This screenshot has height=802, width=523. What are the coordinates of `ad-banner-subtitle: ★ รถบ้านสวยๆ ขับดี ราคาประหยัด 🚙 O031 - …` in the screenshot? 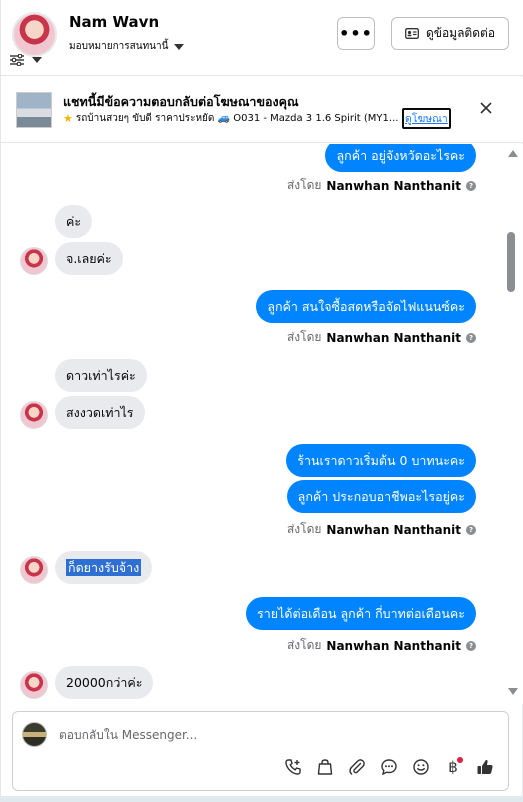 It's located at (233, 118).